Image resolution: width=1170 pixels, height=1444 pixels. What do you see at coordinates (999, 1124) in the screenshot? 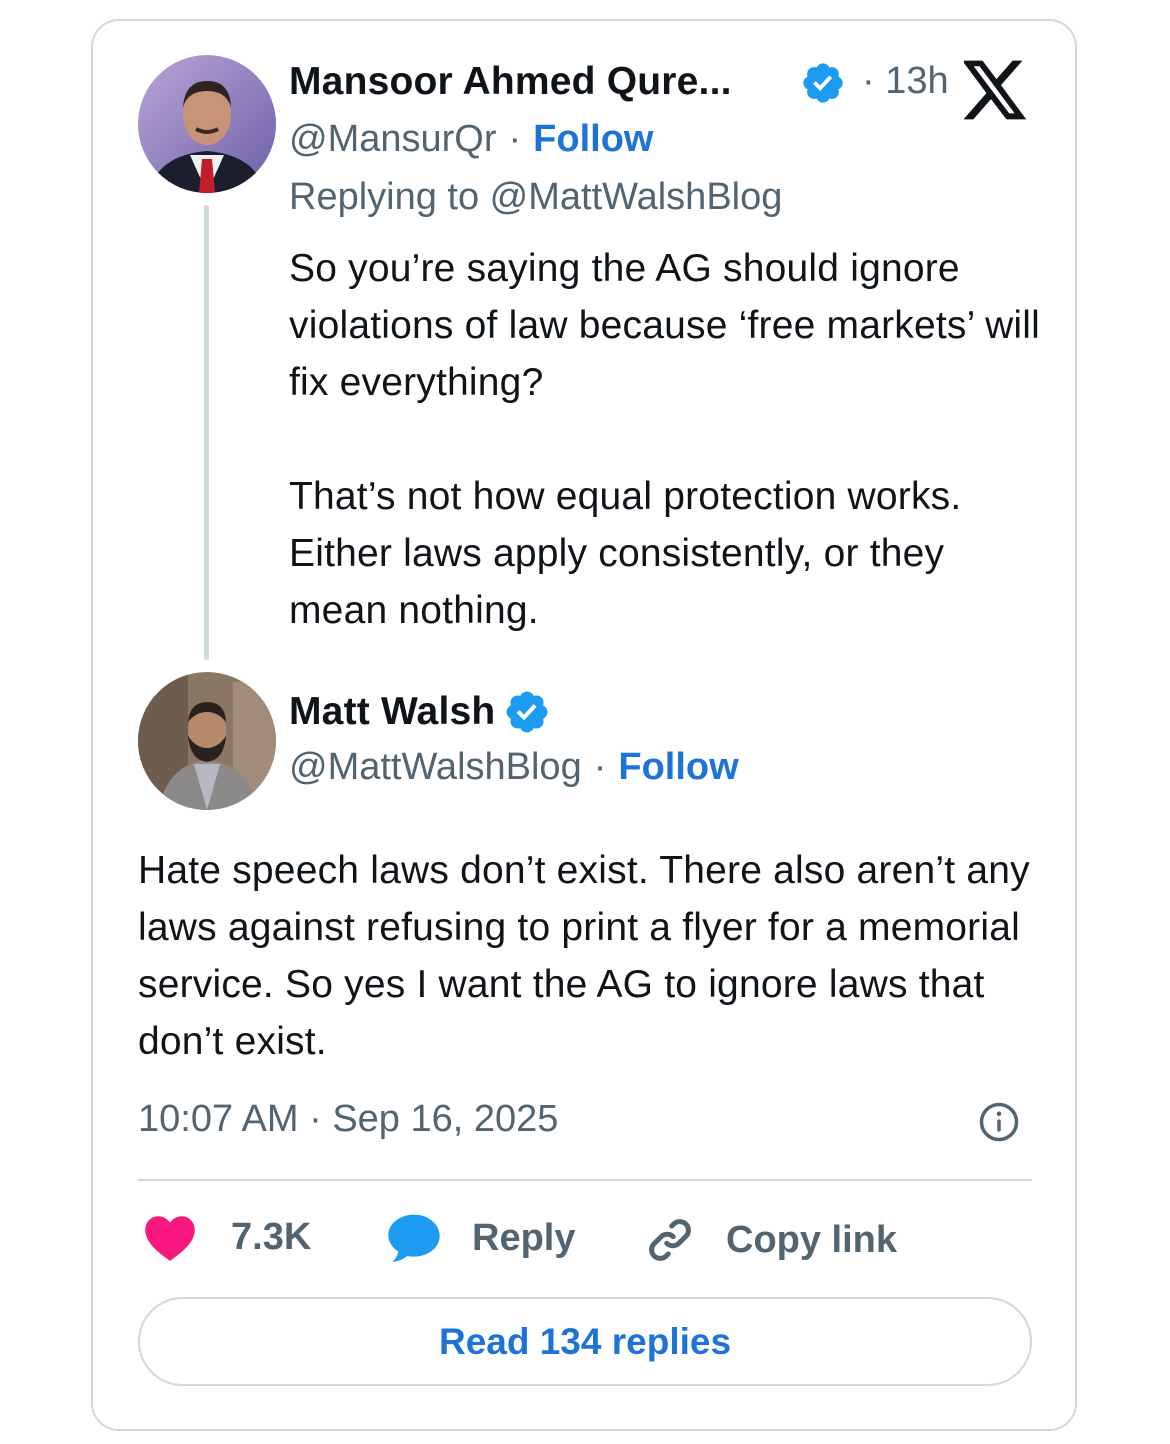
I see `info-icon` at bounding box center [999, 1124].